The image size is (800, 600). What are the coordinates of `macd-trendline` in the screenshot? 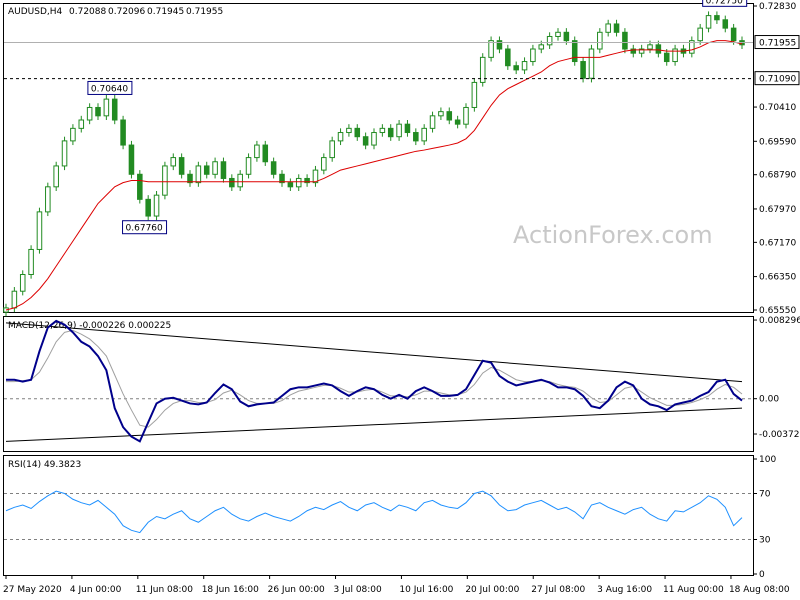 It's located at (374, 352).